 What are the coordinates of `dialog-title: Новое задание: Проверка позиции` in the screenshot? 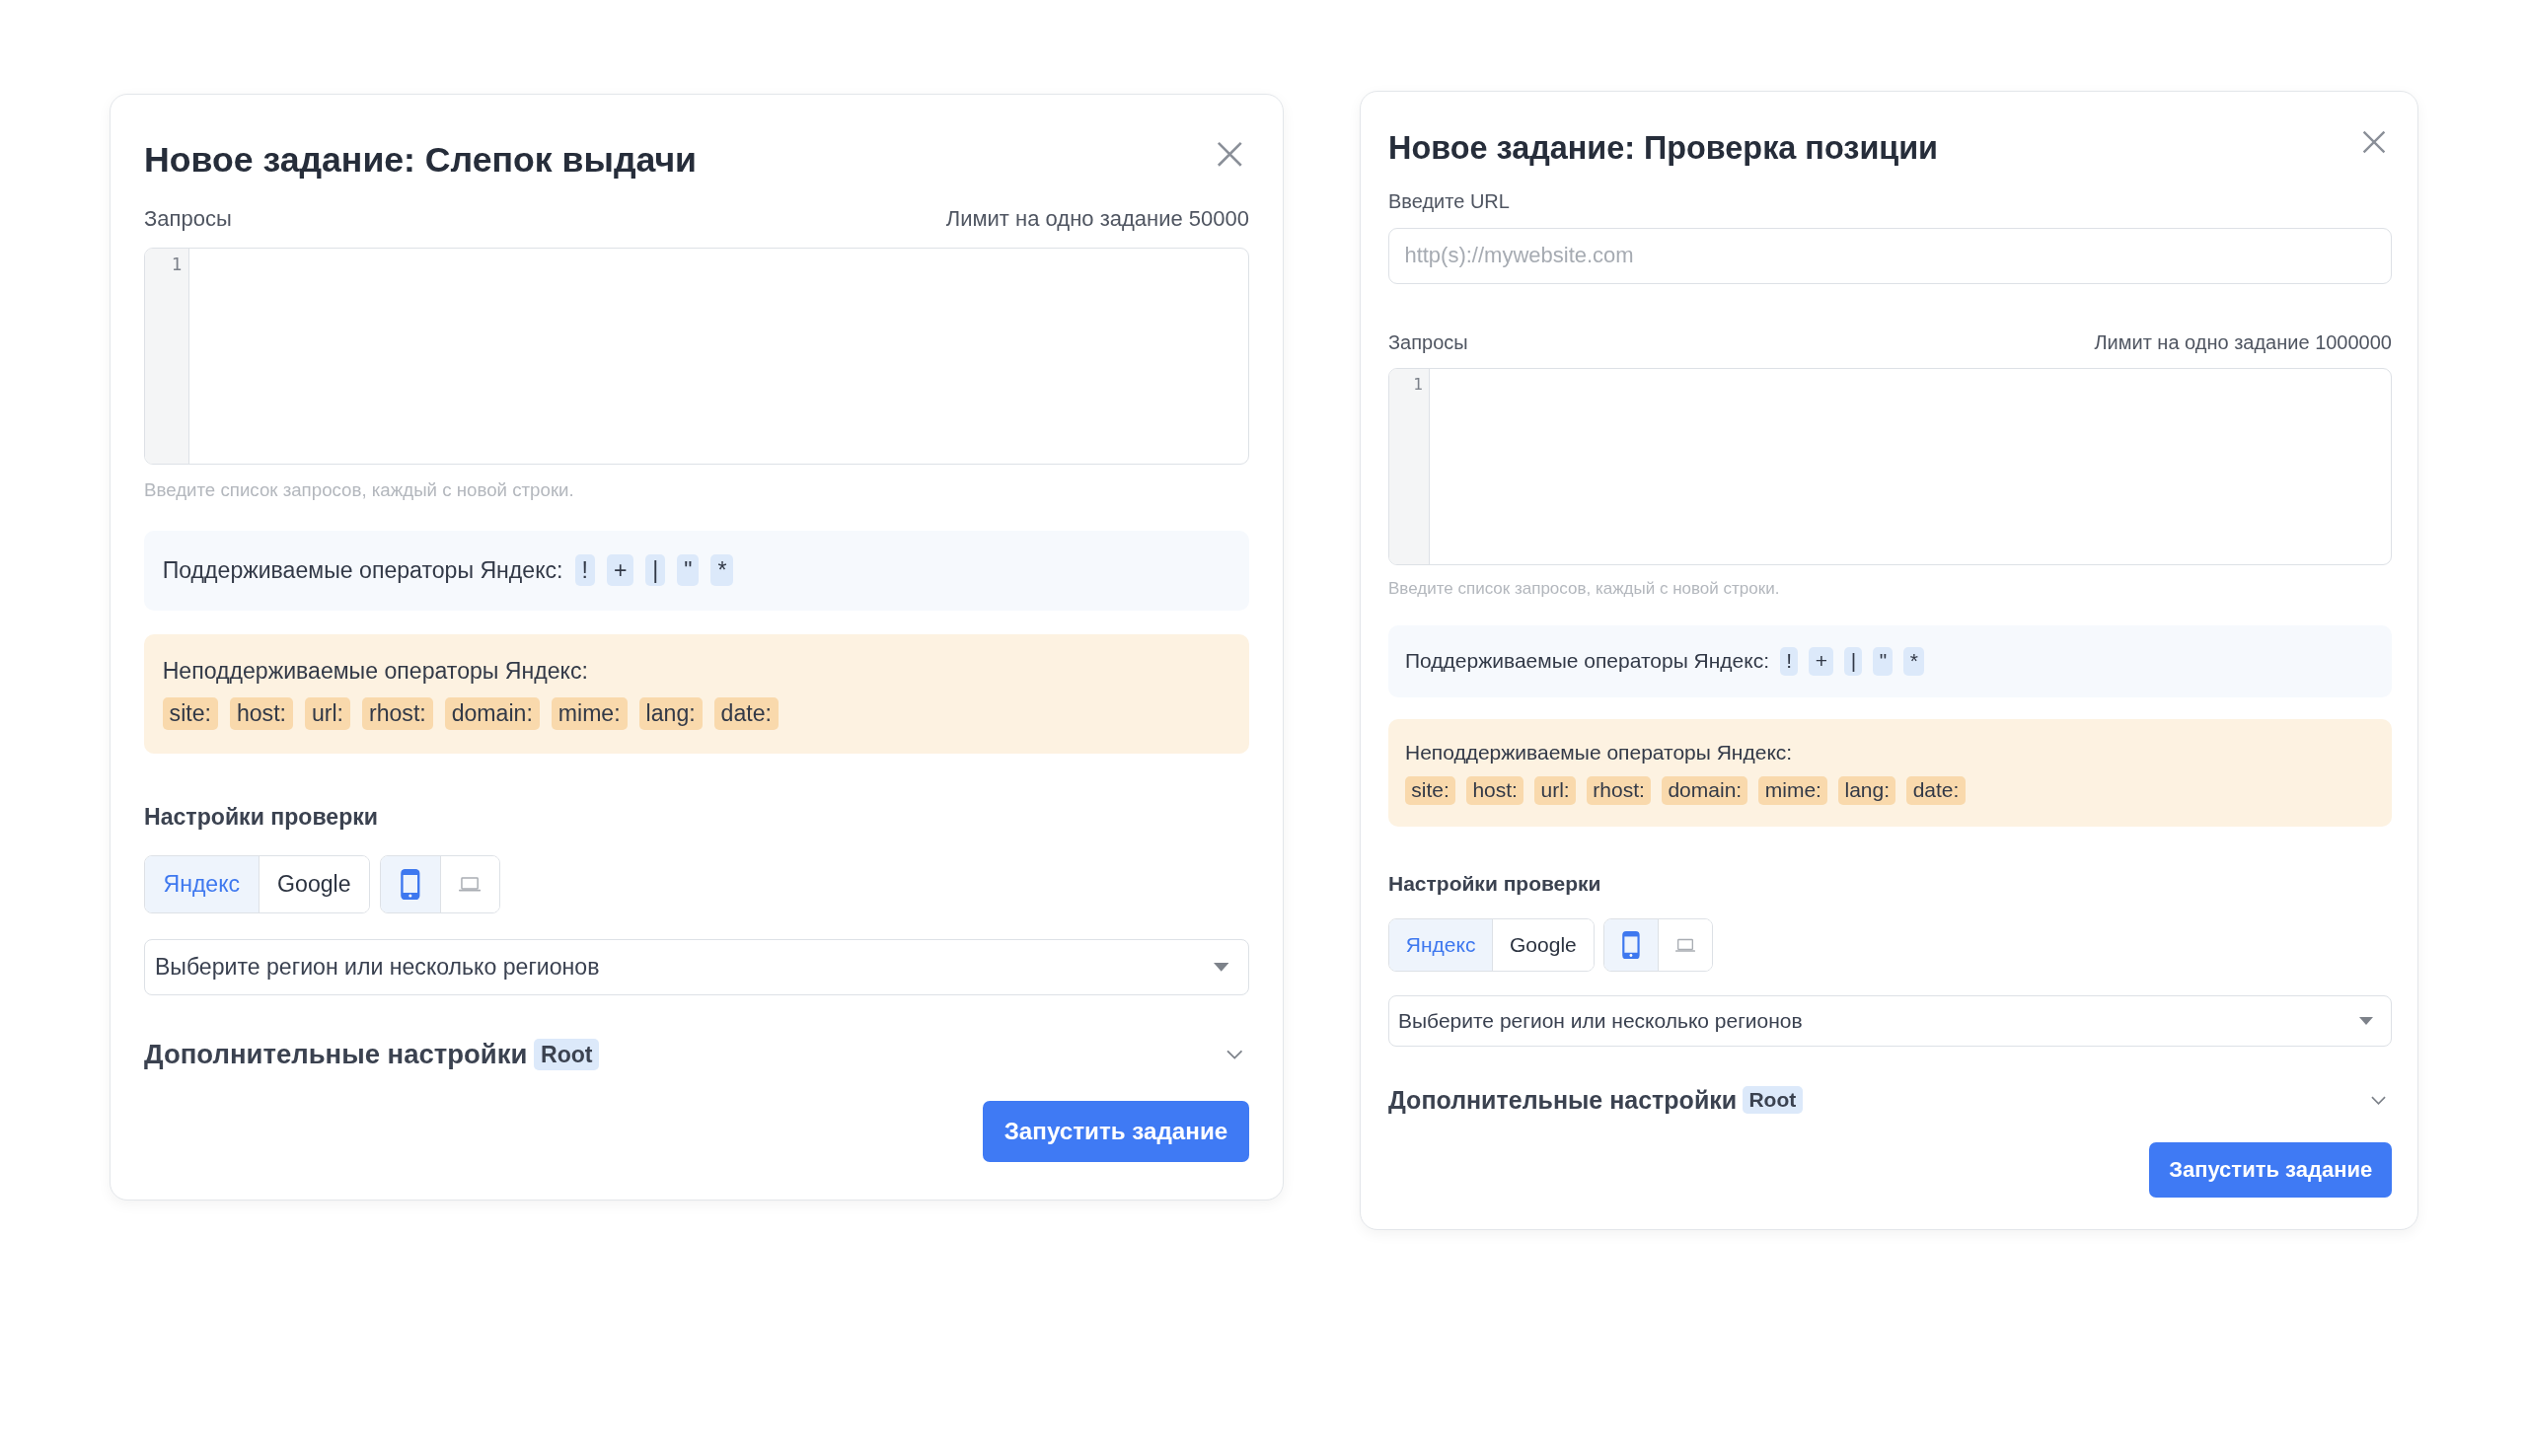 It's located at (1663, 148).